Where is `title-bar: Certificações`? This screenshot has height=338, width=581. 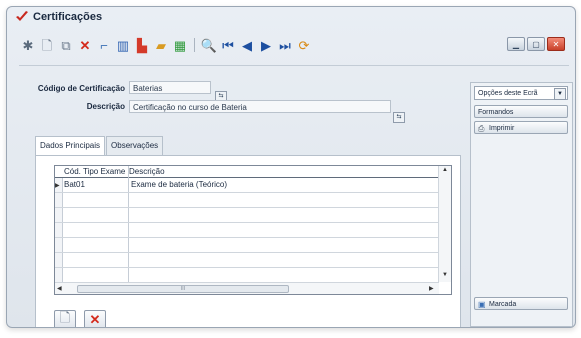 title-bar: Certificações is located at coordinates (291, 18).